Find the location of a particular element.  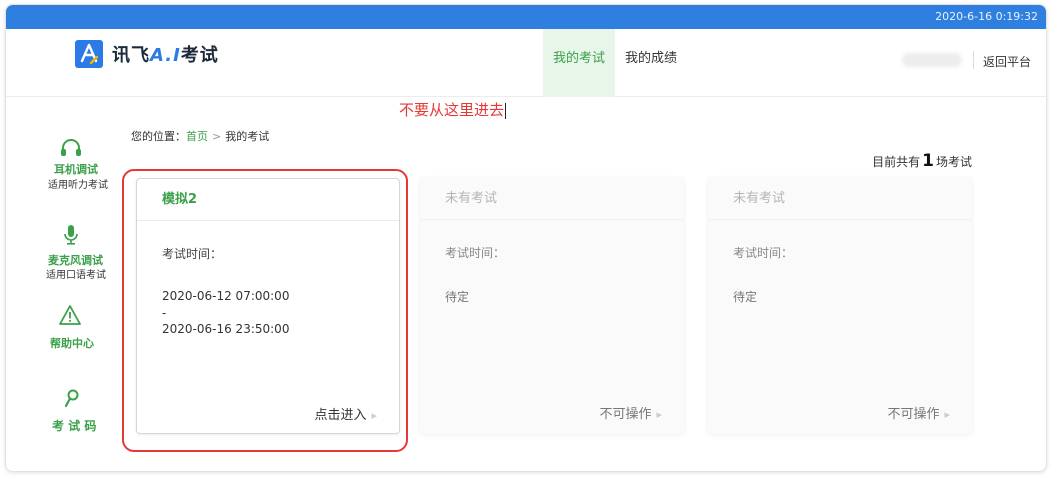

nav-my-scores: 我的成绩 is located at coordinates (651, 63).